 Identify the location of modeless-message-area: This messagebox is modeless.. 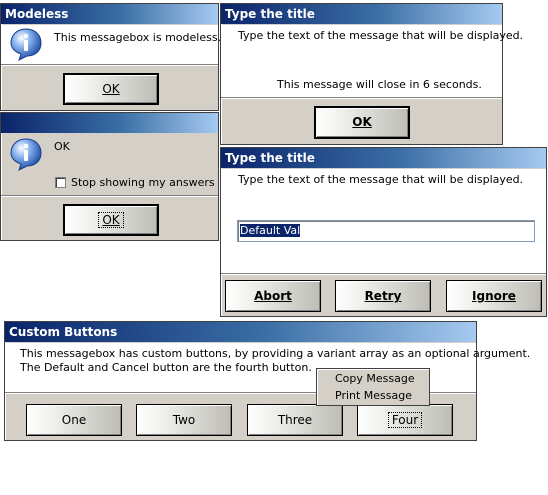
(111, 44).